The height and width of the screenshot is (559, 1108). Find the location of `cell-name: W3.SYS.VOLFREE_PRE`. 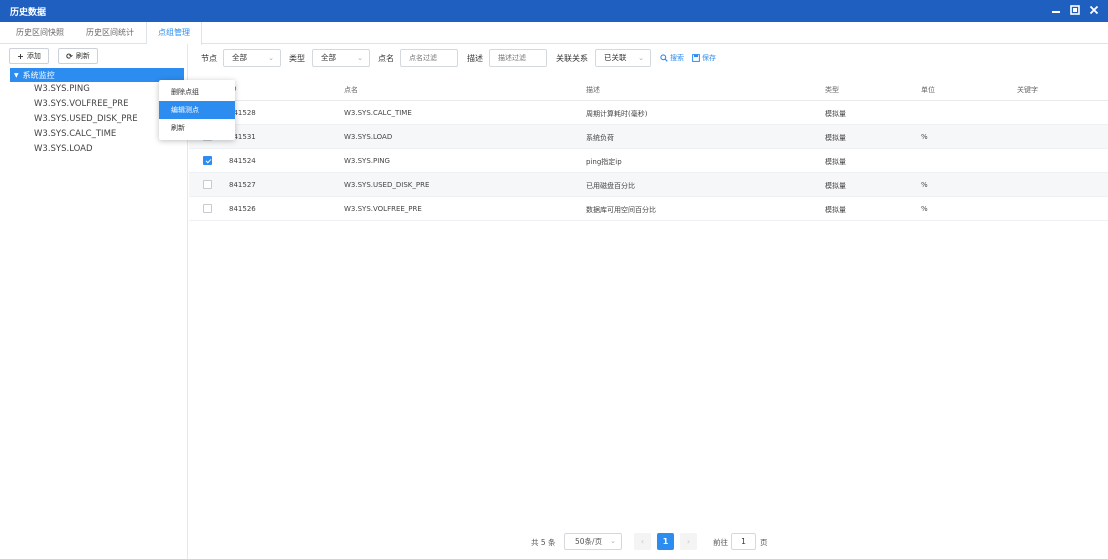

cell-name: W3.SYS.VOLFREE_PRE is located at coordinates (383, 209).